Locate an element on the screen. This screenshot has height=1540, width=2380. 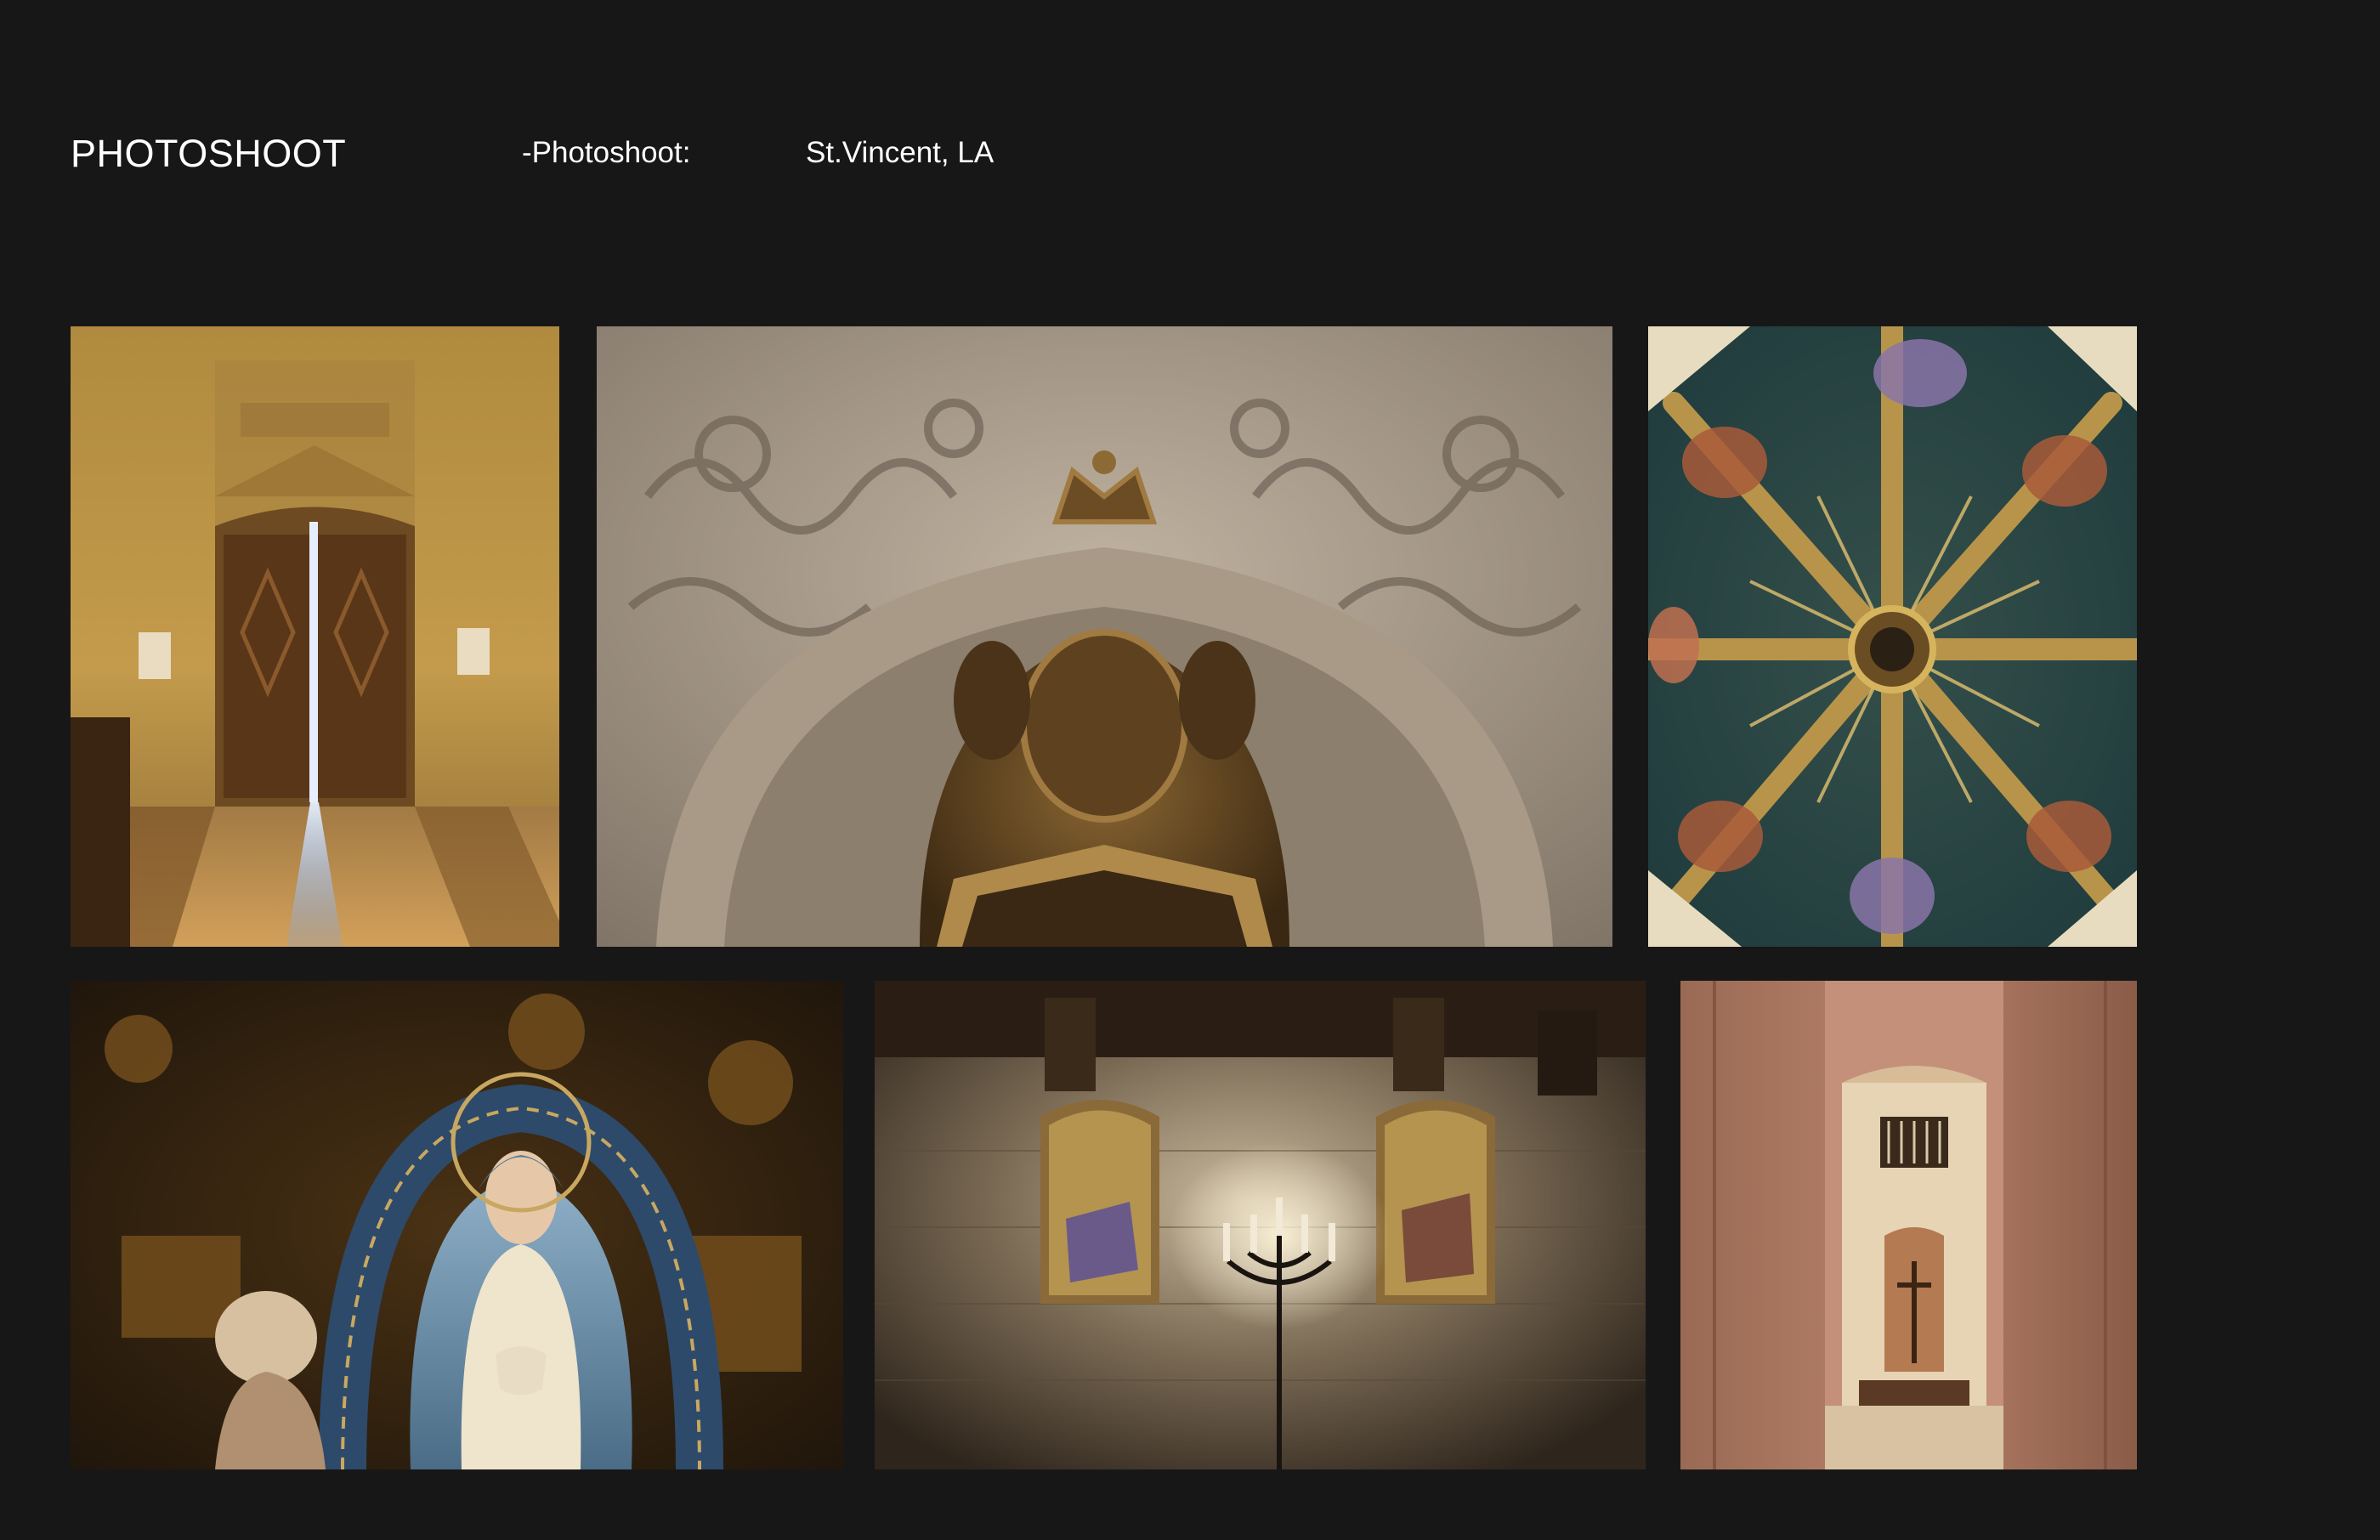
photo-dome-ceiling is located at coordinates (1892, 637).